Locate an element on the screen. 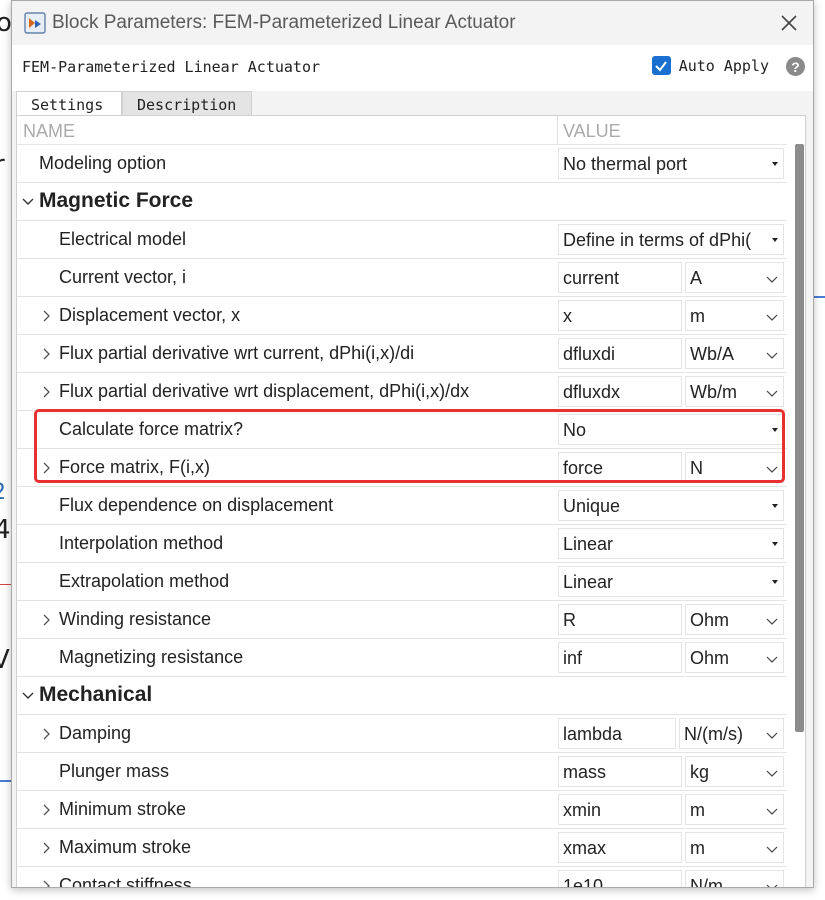 The height and width of the screenshot is (900, 825). tab-settings: Settings is located at coordinates (69, 103).